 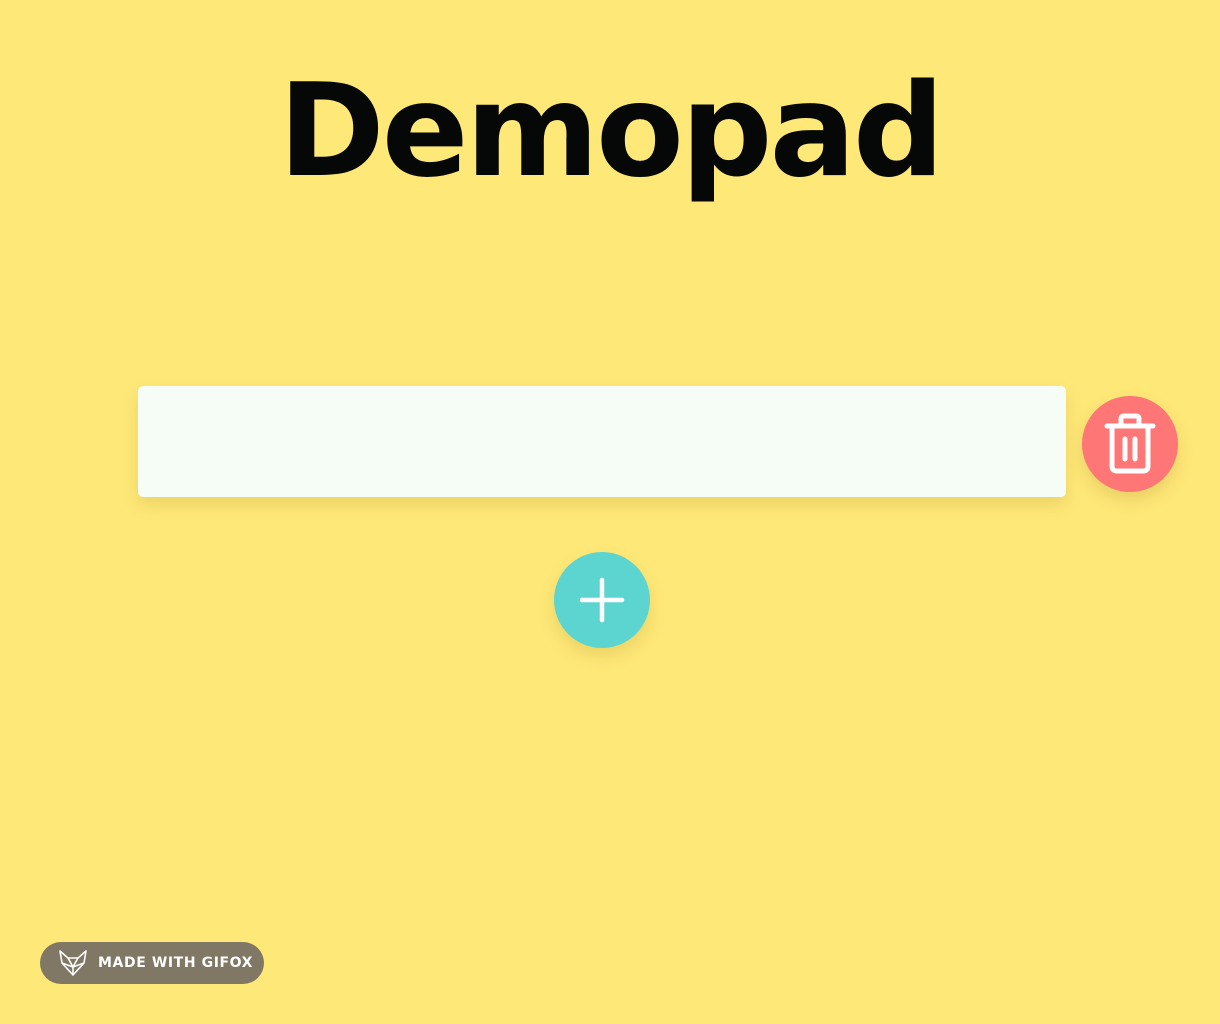 I want to click on badge-label: MADE WITH GIFOX, so click(x=176, y=963).